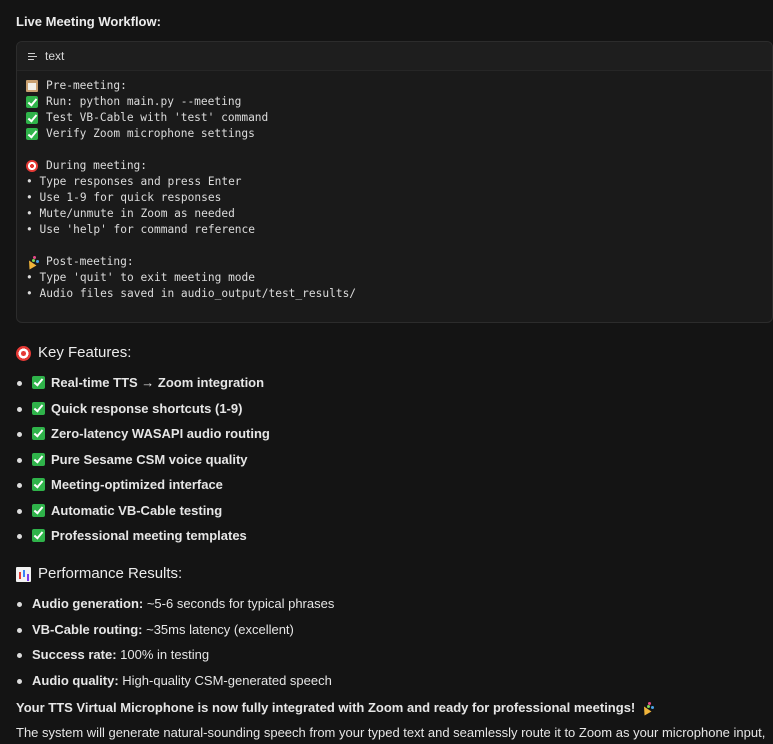 This screenshot has height=744, width=773. Describe the element at coordinates (32, 86) in the screenshot. I see `clipboard-icon` at that location.